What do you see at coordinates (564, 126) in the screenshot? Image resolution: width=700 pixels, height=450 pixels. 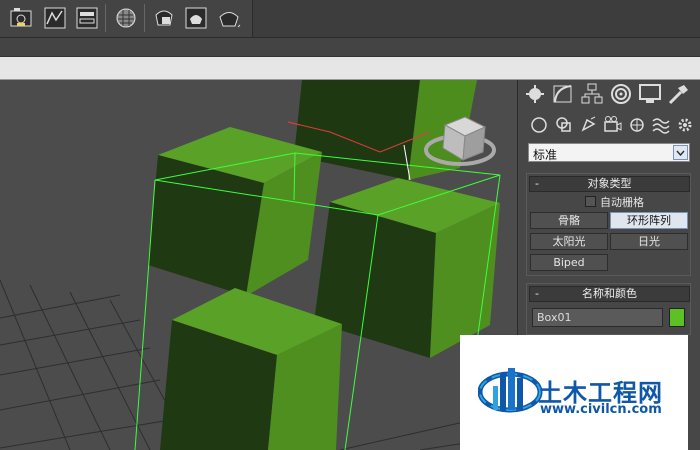 I see `shapes-icon` at bounding box center [564, 126].